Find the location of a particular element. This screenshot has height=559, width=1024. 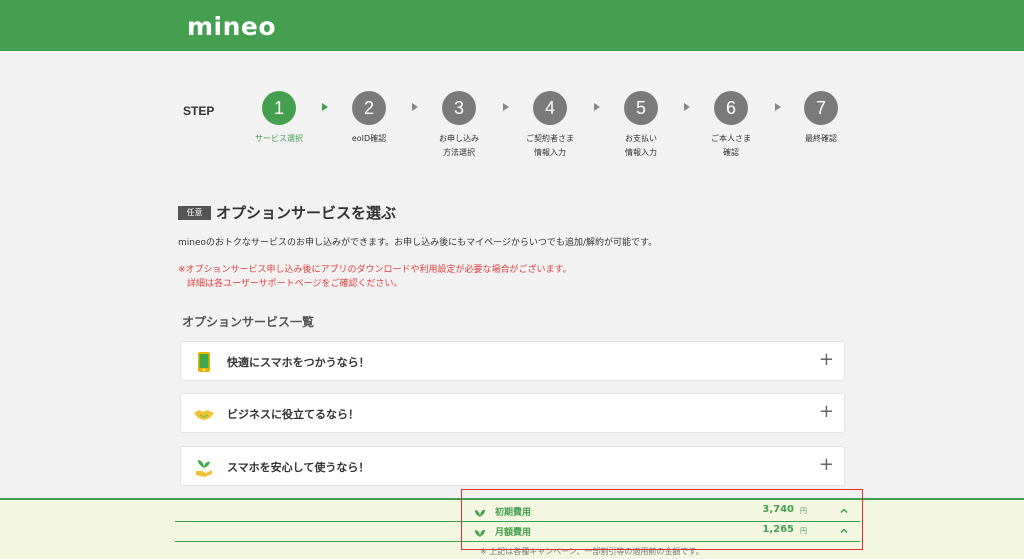

option-card-smartphone: 快適にスマホをつかうなら！ + is located at coordinates (512, 361).